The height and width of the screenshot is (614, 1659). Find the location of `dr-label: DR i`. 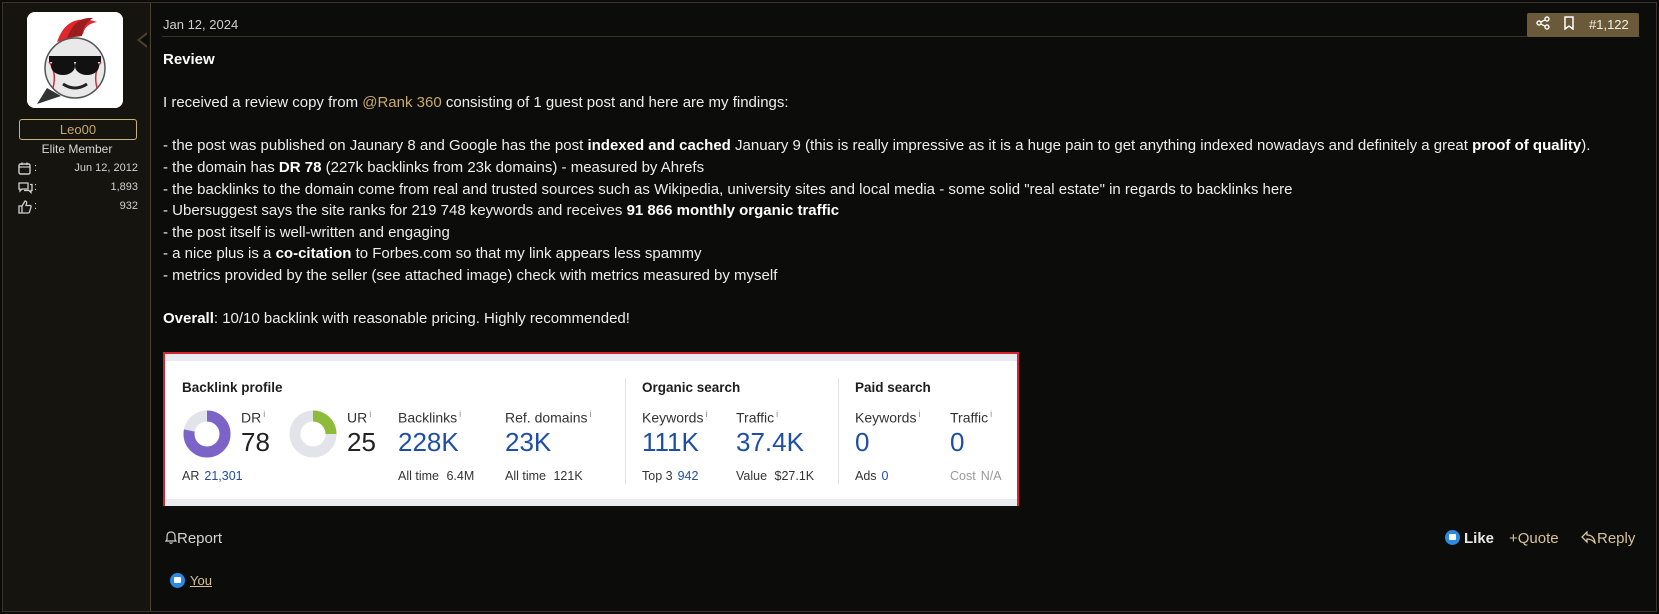

dr-label: DR i is located at coordinates (253, 417).